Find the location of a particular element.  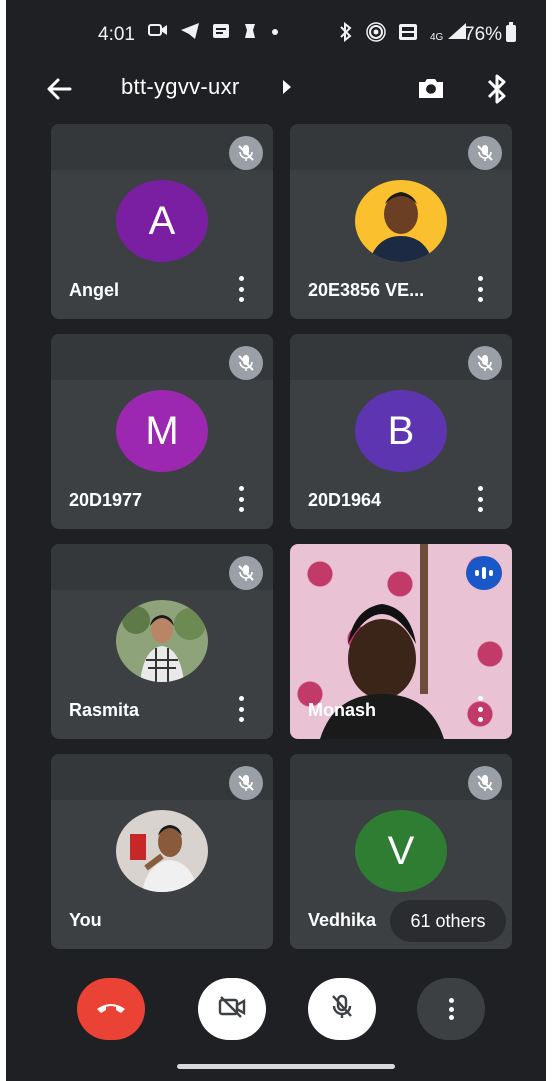

notification-icons is located at coordinates (214, 33).